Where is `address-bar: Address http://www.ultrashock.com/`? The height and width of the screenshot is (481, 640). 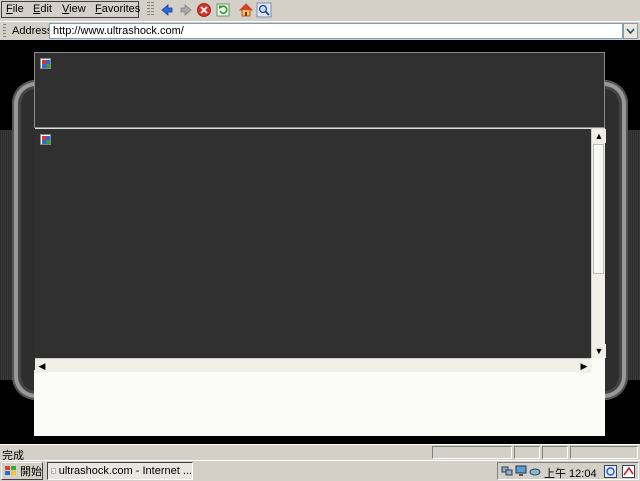
address-bar: Address http://www.ultrashock.com/ is located at coordinates (320, 30).